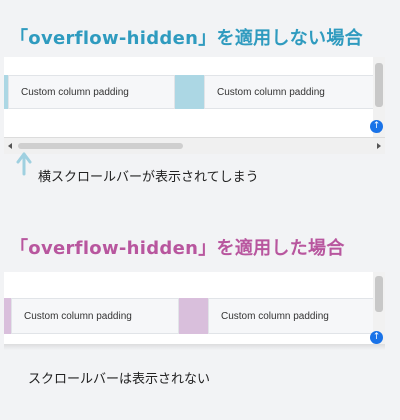  I want to click on scroll-left-arrow-icon, so click(10, 146).